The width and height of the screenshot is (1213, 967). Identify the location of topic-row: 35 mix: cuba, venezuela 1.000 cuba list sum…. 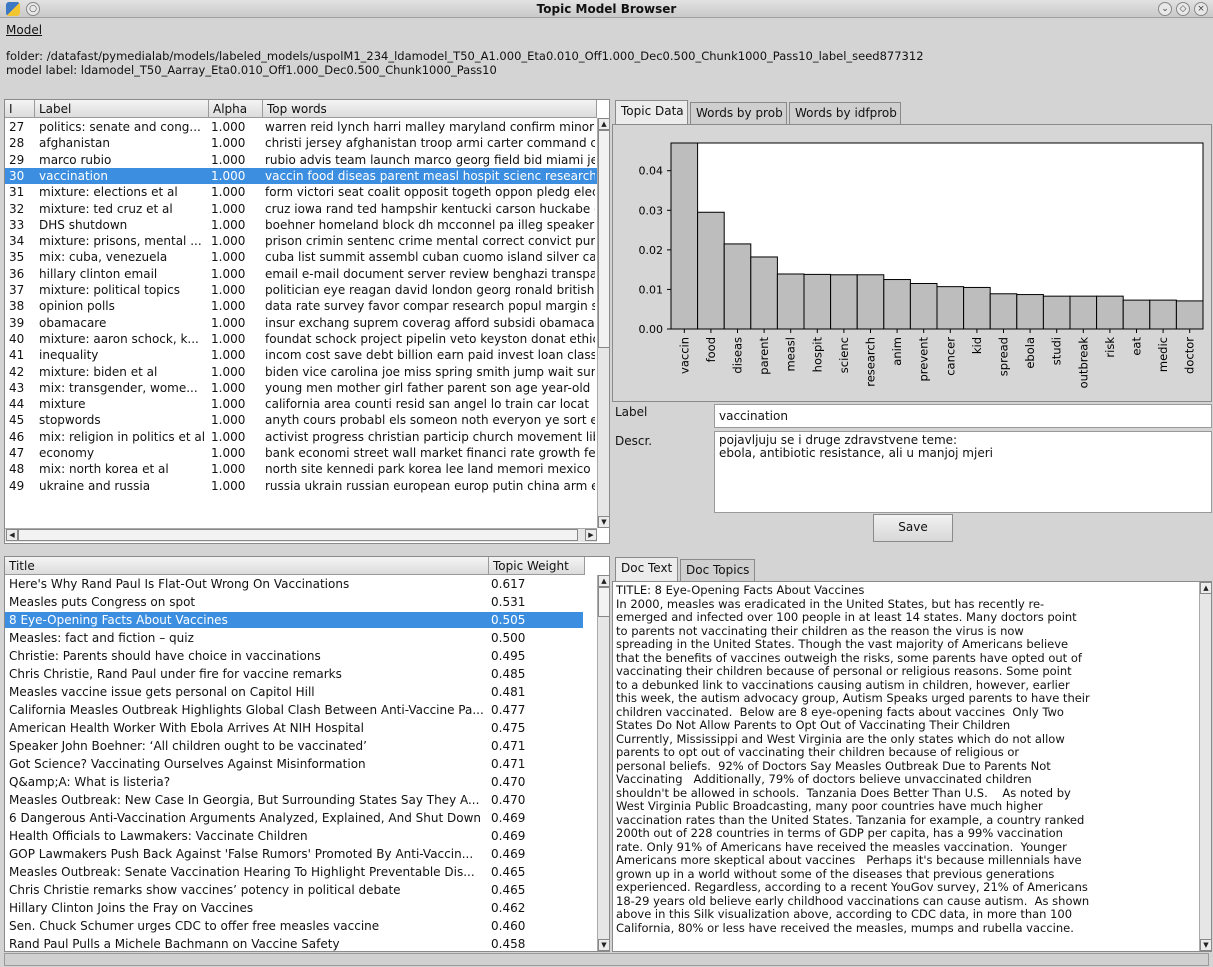
(301, 257).